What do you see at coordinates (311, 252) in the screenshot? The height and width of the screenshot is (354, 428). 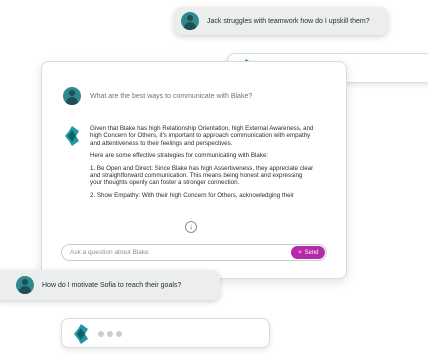 I see `send-label: Send` at bounding box center [311, 252].